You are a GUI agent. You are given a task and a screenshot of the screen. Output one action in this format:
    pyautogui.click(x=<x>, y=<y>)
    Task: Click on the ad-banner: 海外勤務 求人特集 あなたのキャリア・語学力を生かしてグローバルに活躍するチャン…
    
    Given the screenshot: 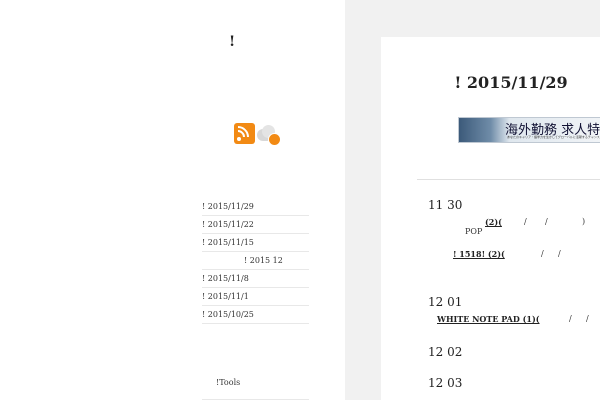 What is the action you would take?
    pyautogui.click(x=529, y=130)
    